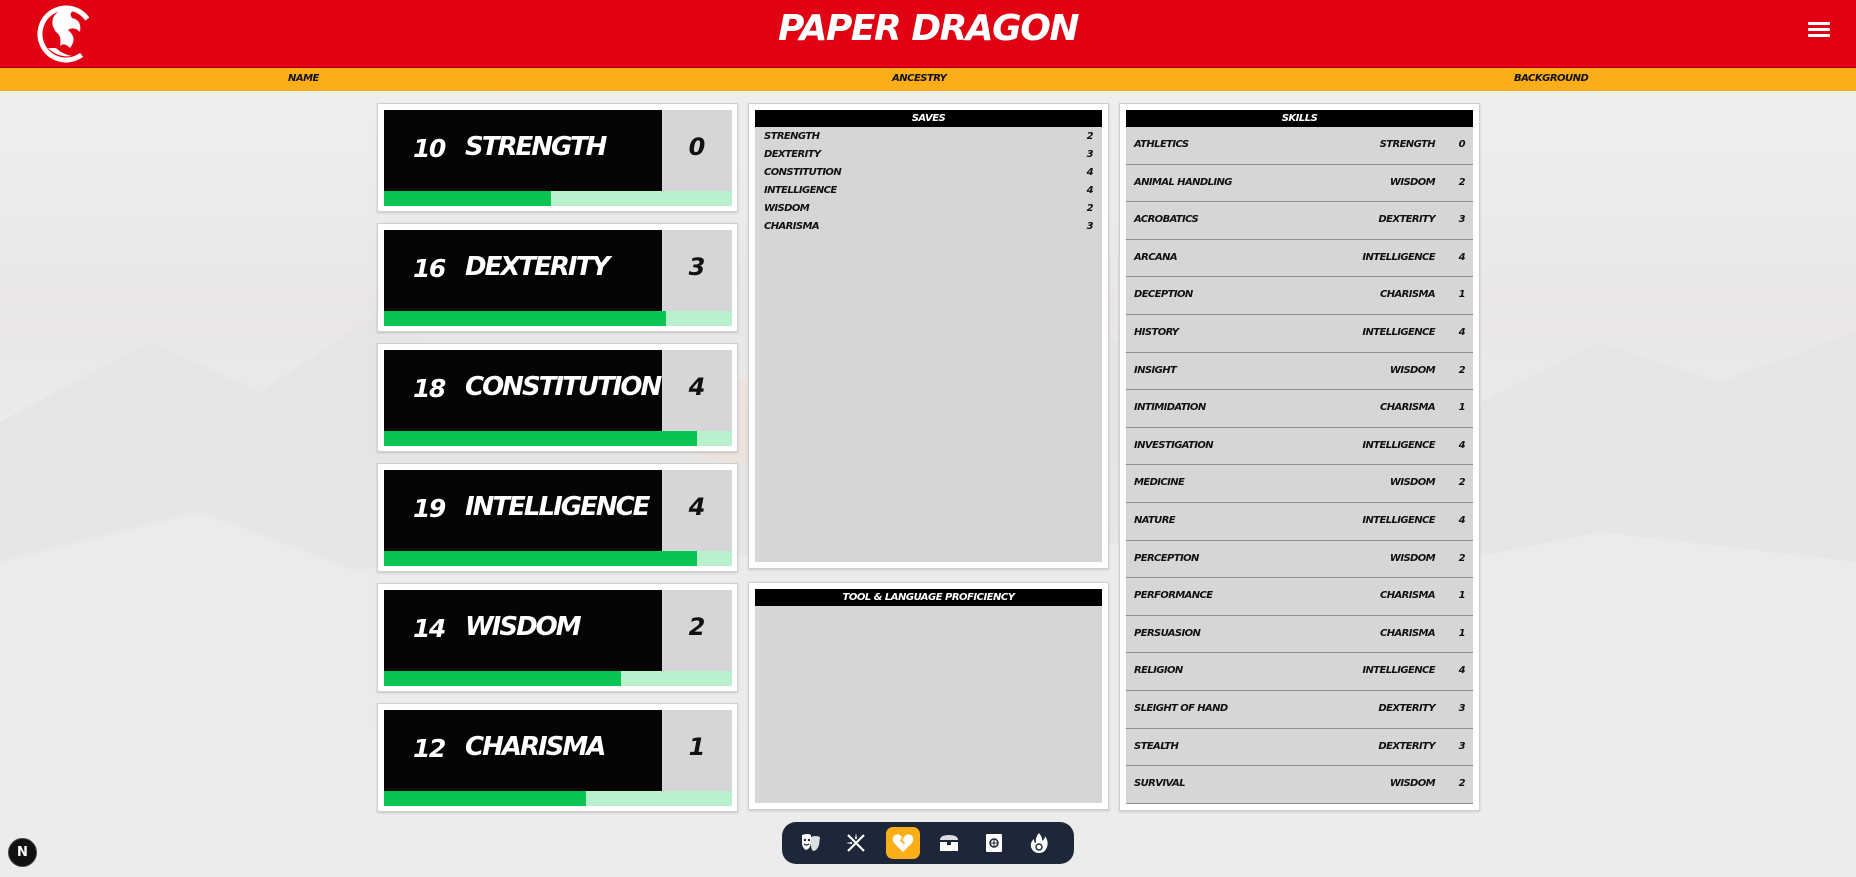 The image size is (1856, 877). I want to click on skill-name: MEDICINE, so click(1159, 483).